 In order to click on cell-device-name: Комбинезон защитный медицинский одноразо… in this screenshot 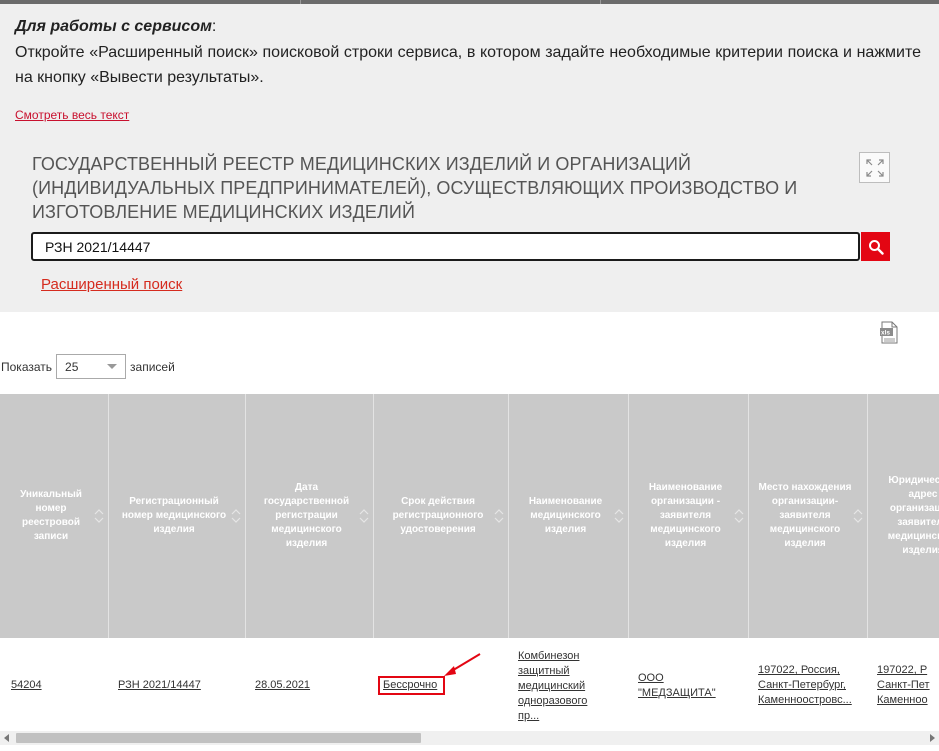, I will do `click(569, 684)`.